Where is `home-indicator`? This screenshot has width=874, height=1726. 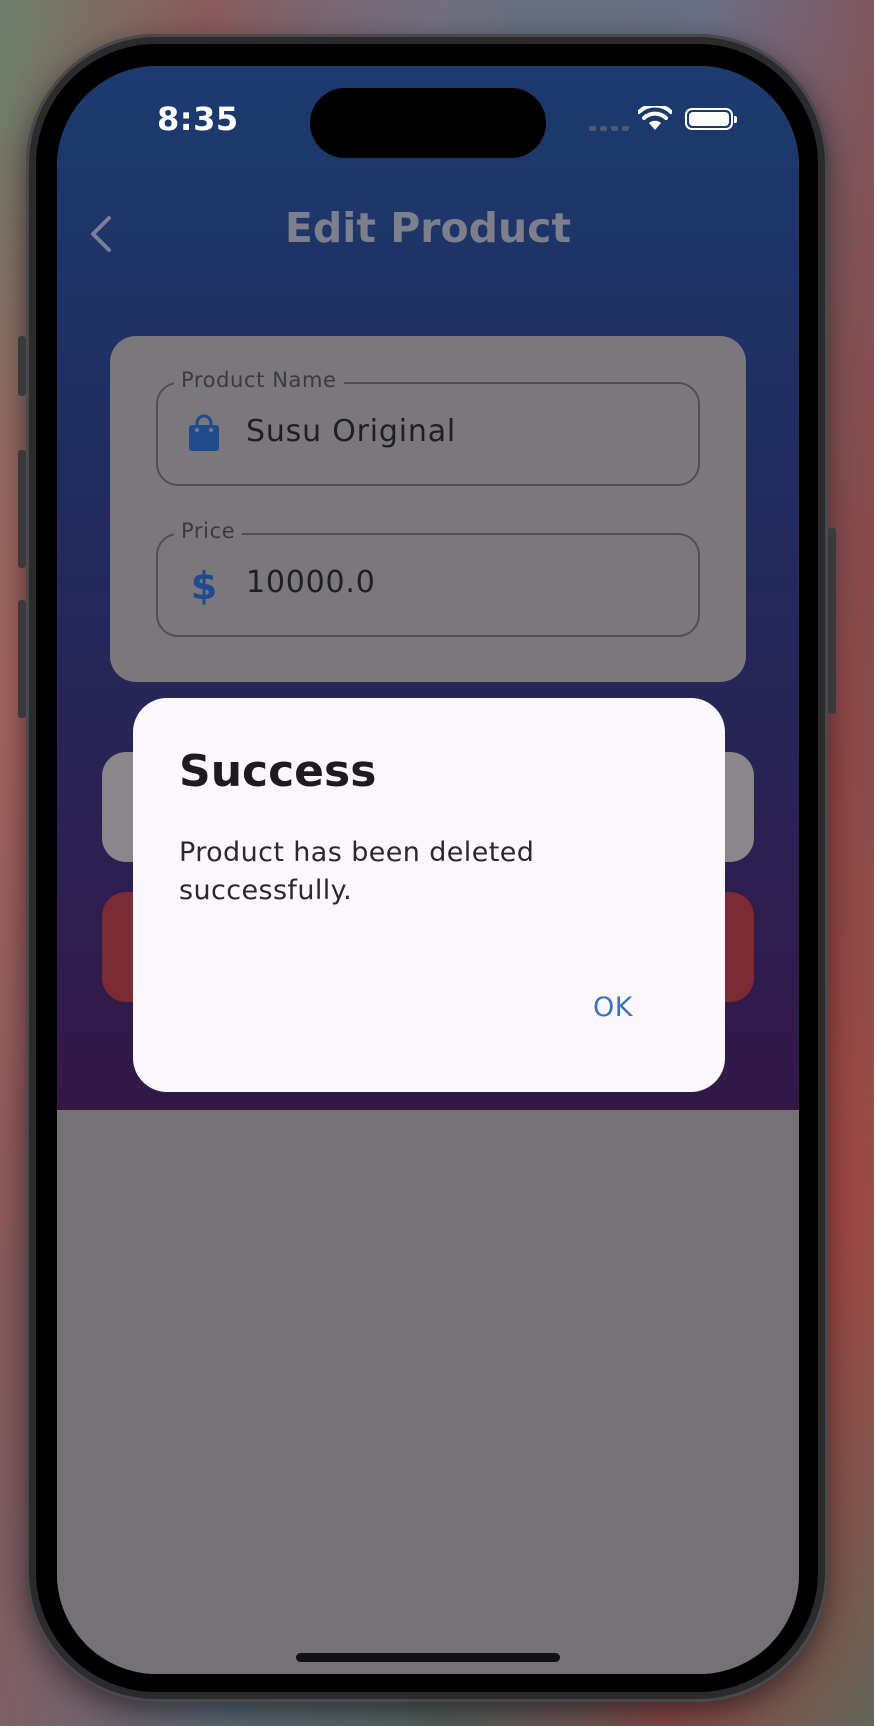 home-indicator is located at coordinates (428, 1657).